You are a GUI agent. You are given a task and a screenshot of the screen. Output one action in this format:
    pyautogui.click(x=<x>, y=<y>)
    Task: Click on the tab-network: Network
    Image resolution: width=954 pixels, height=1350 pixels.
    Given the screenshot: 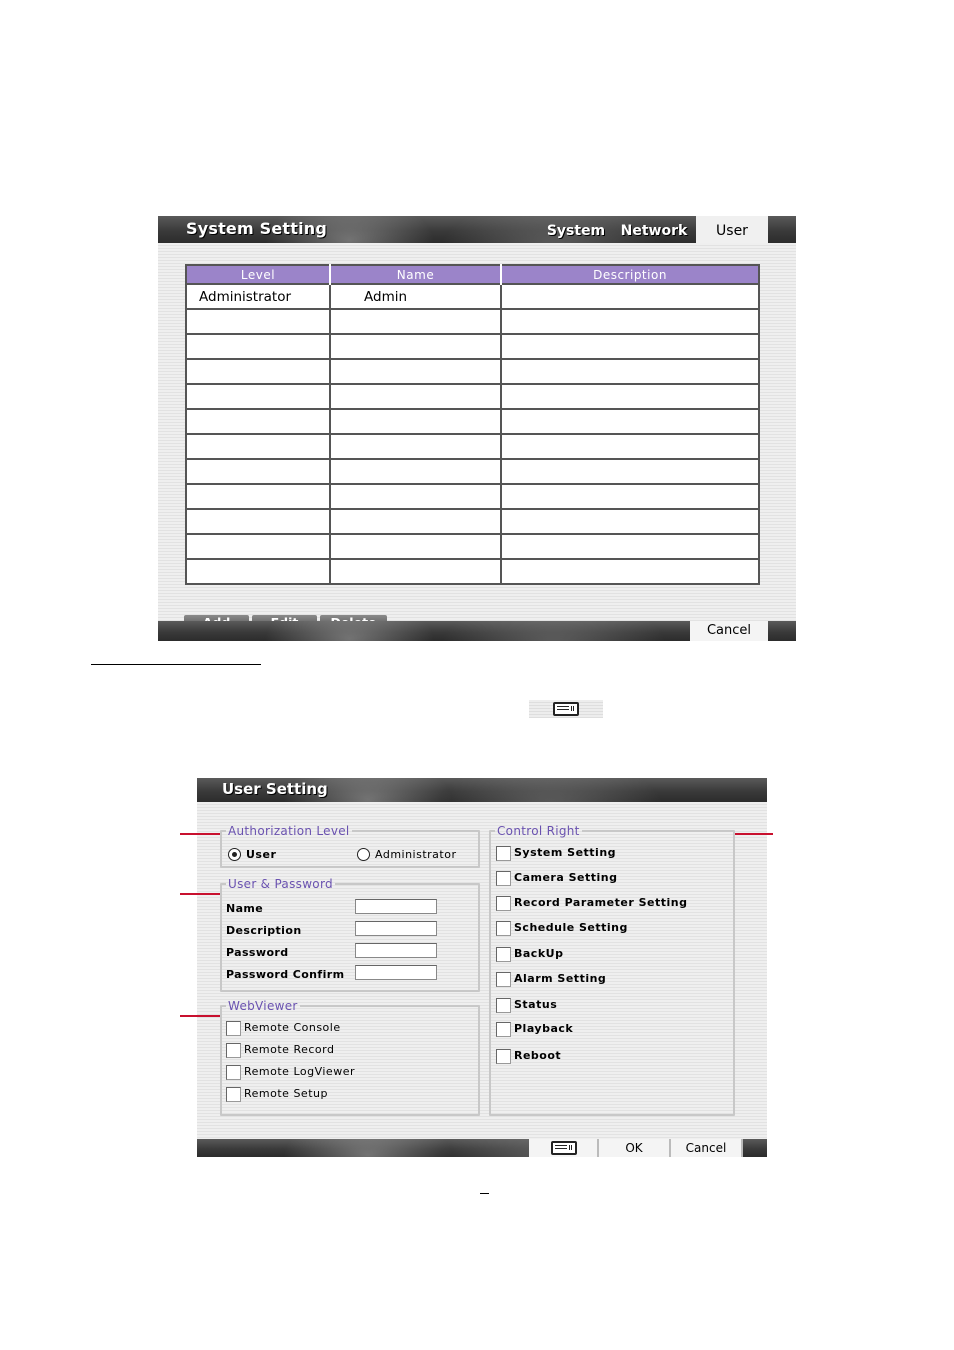 What is the action you would take?
    pyautogui.click(x=654, y=229)
    